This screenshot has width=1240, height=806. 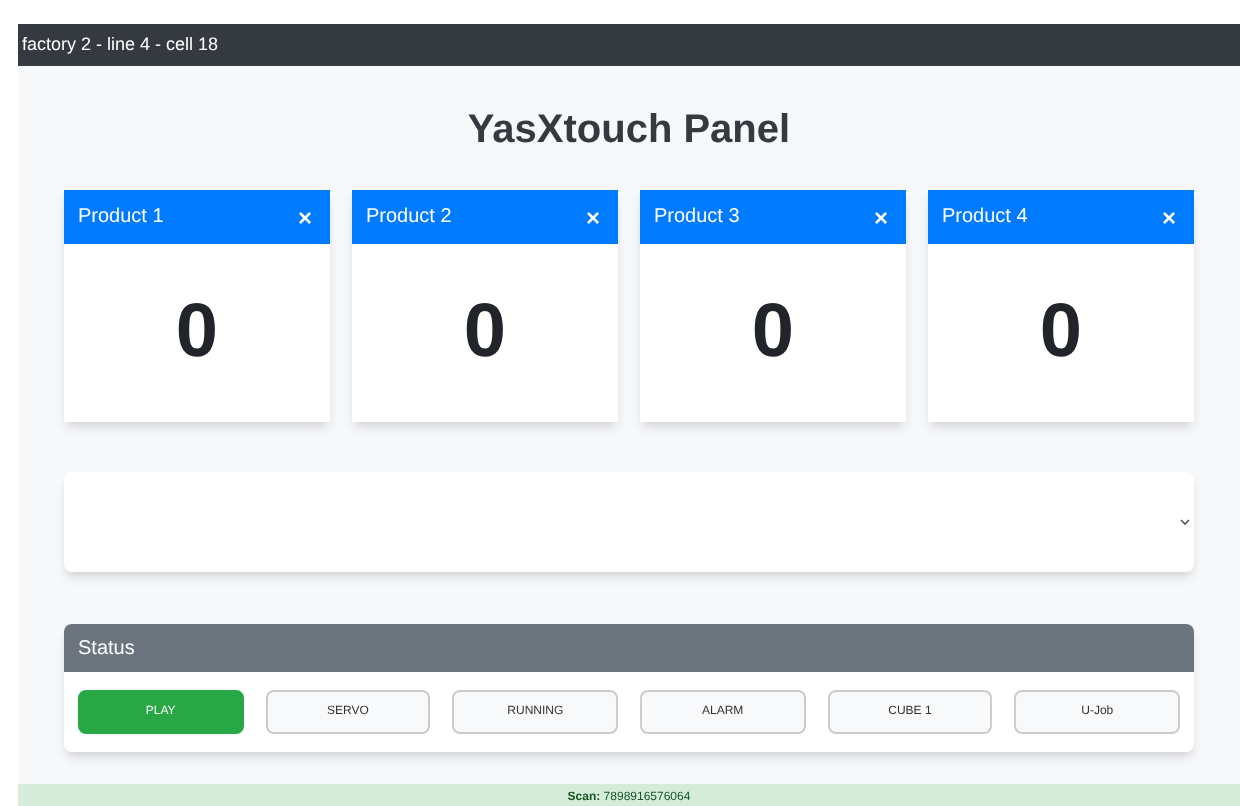 I want to click on product-title: Product 4, so click(x=985, y=218).